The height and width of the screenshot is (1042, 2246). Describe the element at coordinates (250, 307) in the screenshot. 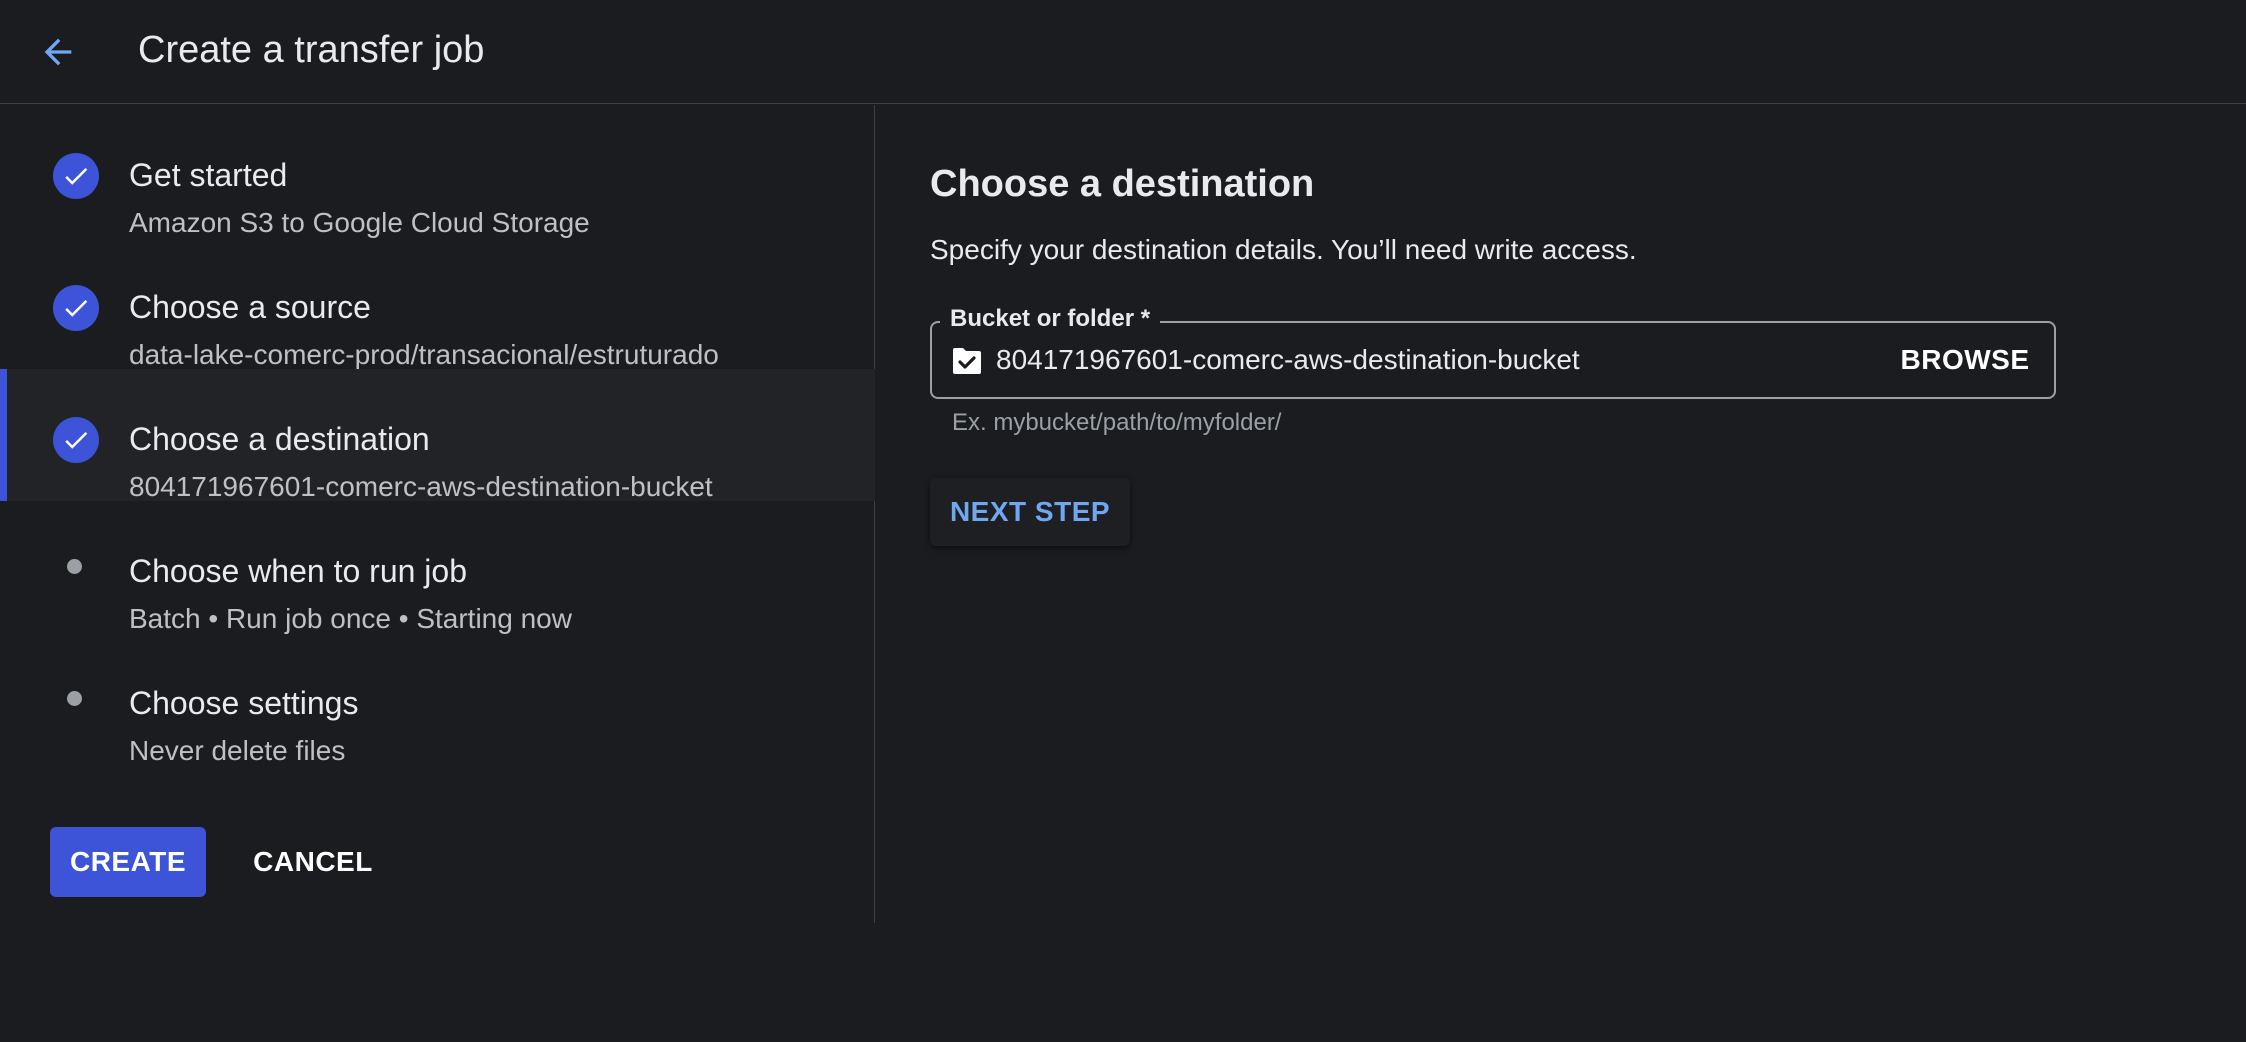

I see `step-title: Choose a source` at that location.